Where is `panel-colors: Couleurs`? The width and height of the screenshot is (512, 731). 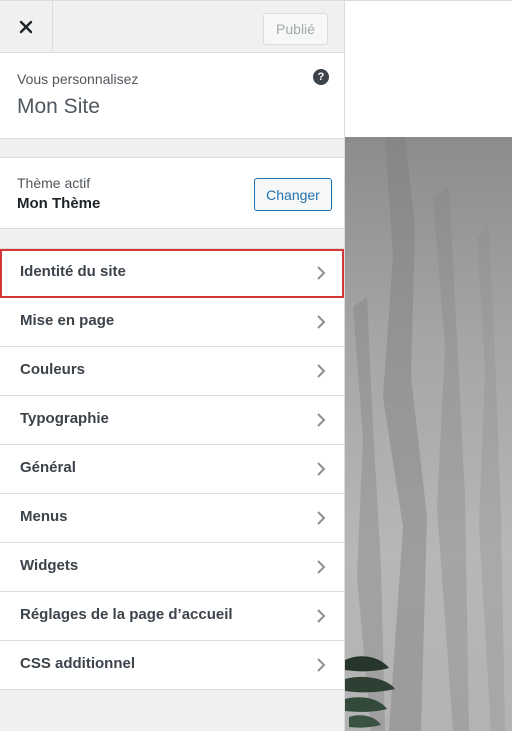
panel-colors: Couleurs is located at coordinates (172, 371).